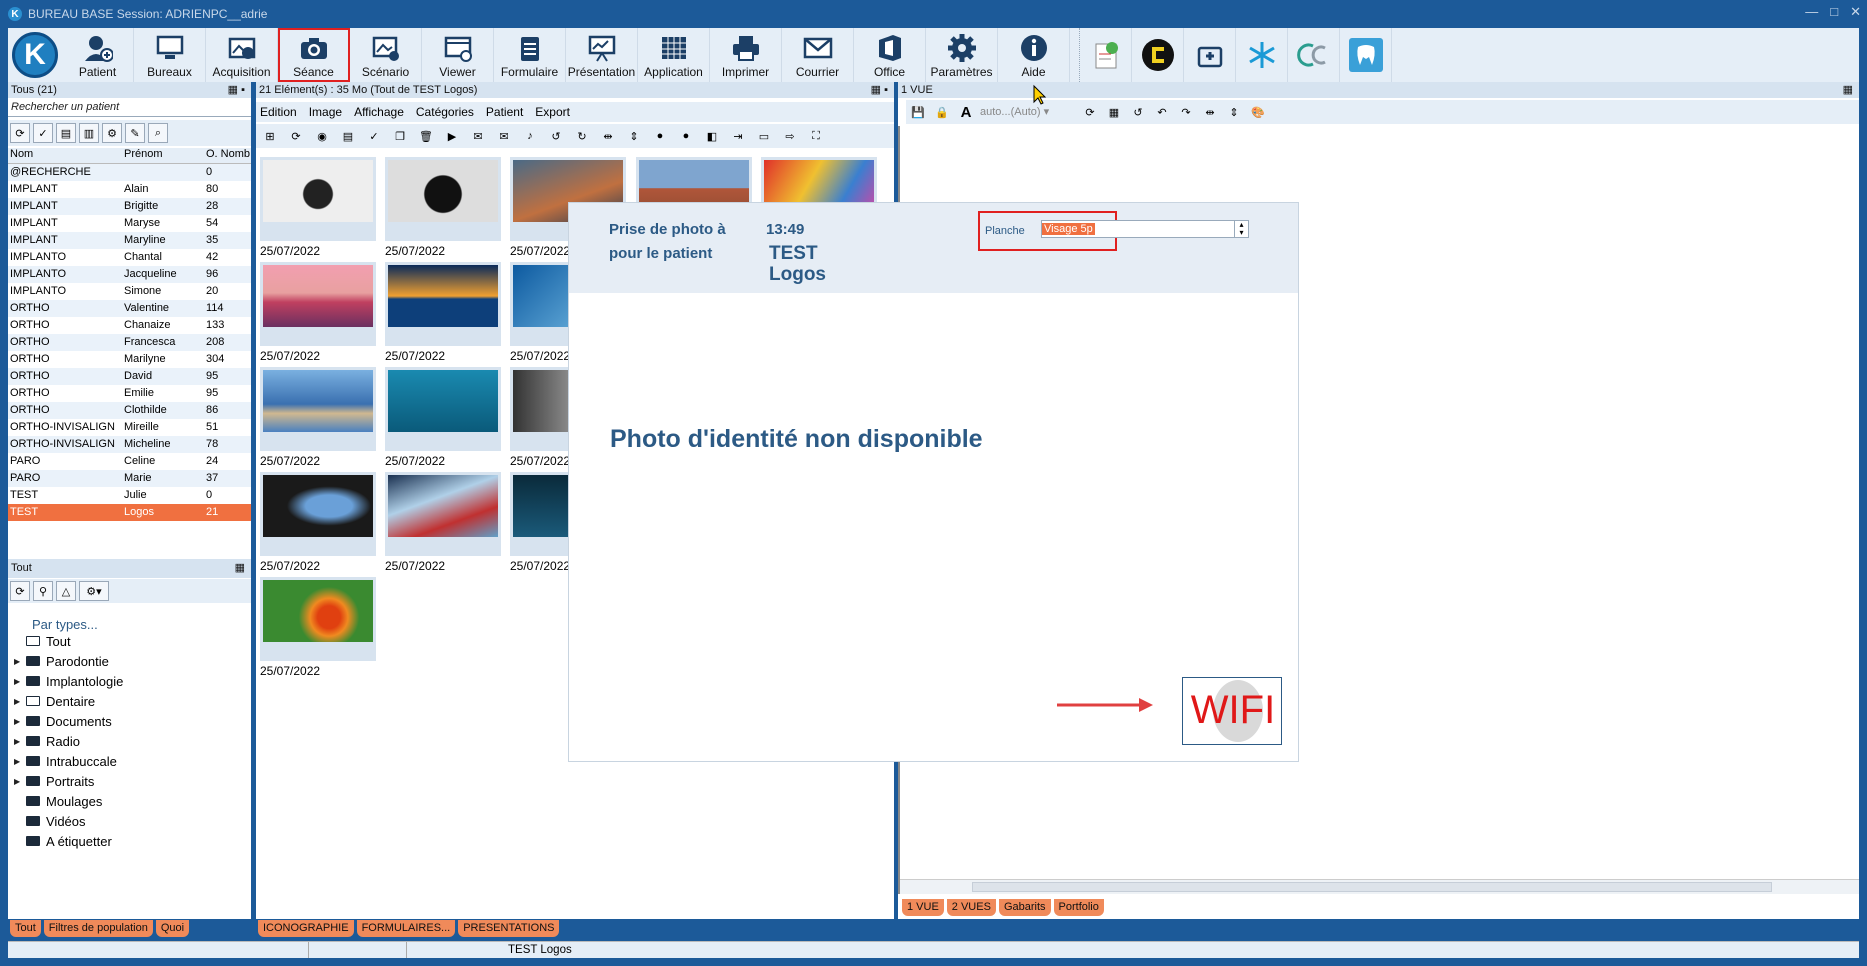 The image size is (1867, 966). I want to click on search-icon: ⌕, so click(158, 133).